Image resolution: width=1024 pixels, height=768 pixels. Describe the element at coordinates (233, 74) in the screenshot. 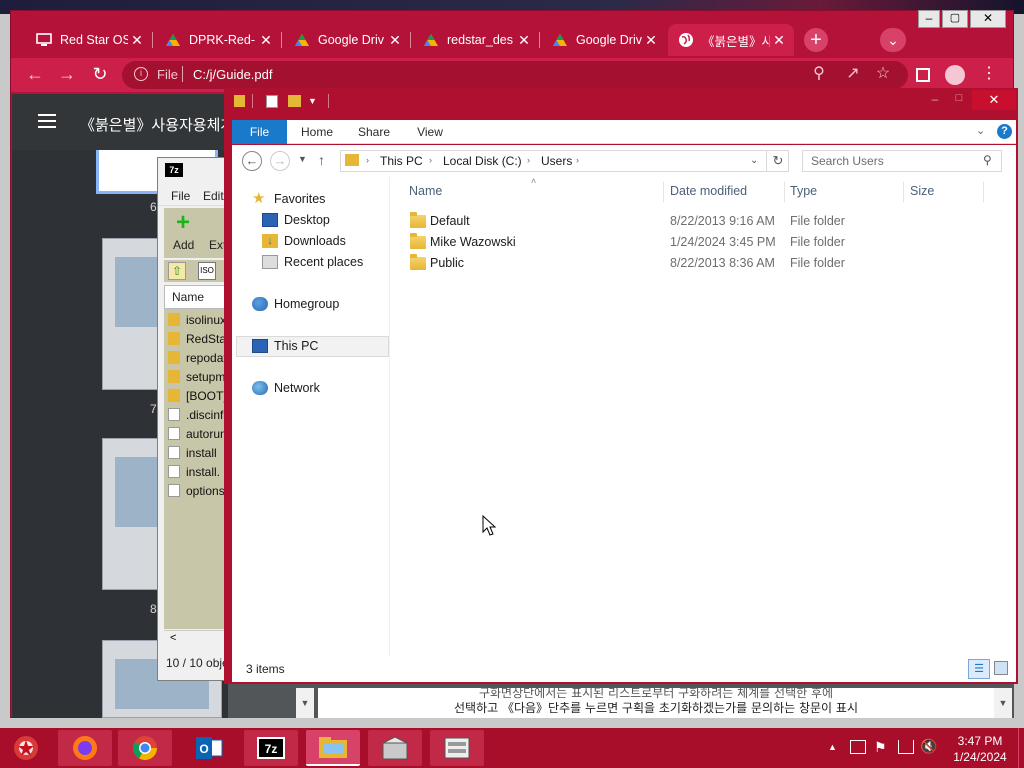

I see `address-url: C:/j/Guide.pdf` at that location.